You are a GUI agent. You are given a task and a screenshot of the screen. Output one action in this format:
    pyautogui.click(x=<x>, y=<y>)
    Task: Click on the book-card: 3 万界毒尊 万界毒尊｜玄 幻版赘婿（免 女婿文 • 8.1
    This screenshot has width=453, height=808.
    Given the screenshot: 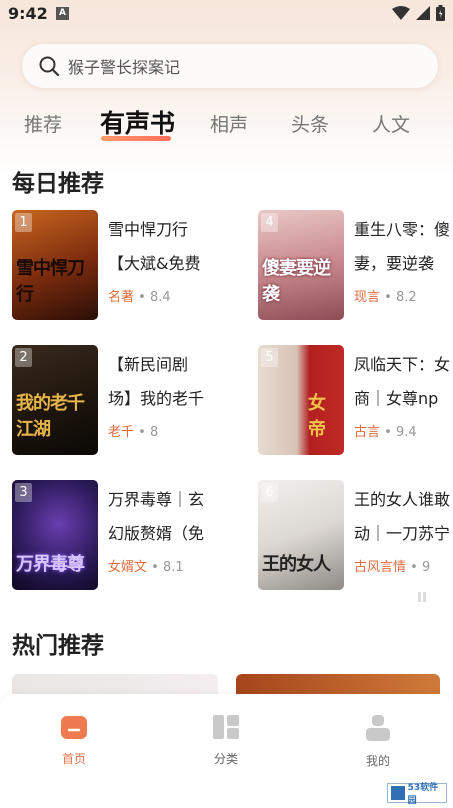 What is the action you would take?
    pyautogui.click(x=122, y=535)
    